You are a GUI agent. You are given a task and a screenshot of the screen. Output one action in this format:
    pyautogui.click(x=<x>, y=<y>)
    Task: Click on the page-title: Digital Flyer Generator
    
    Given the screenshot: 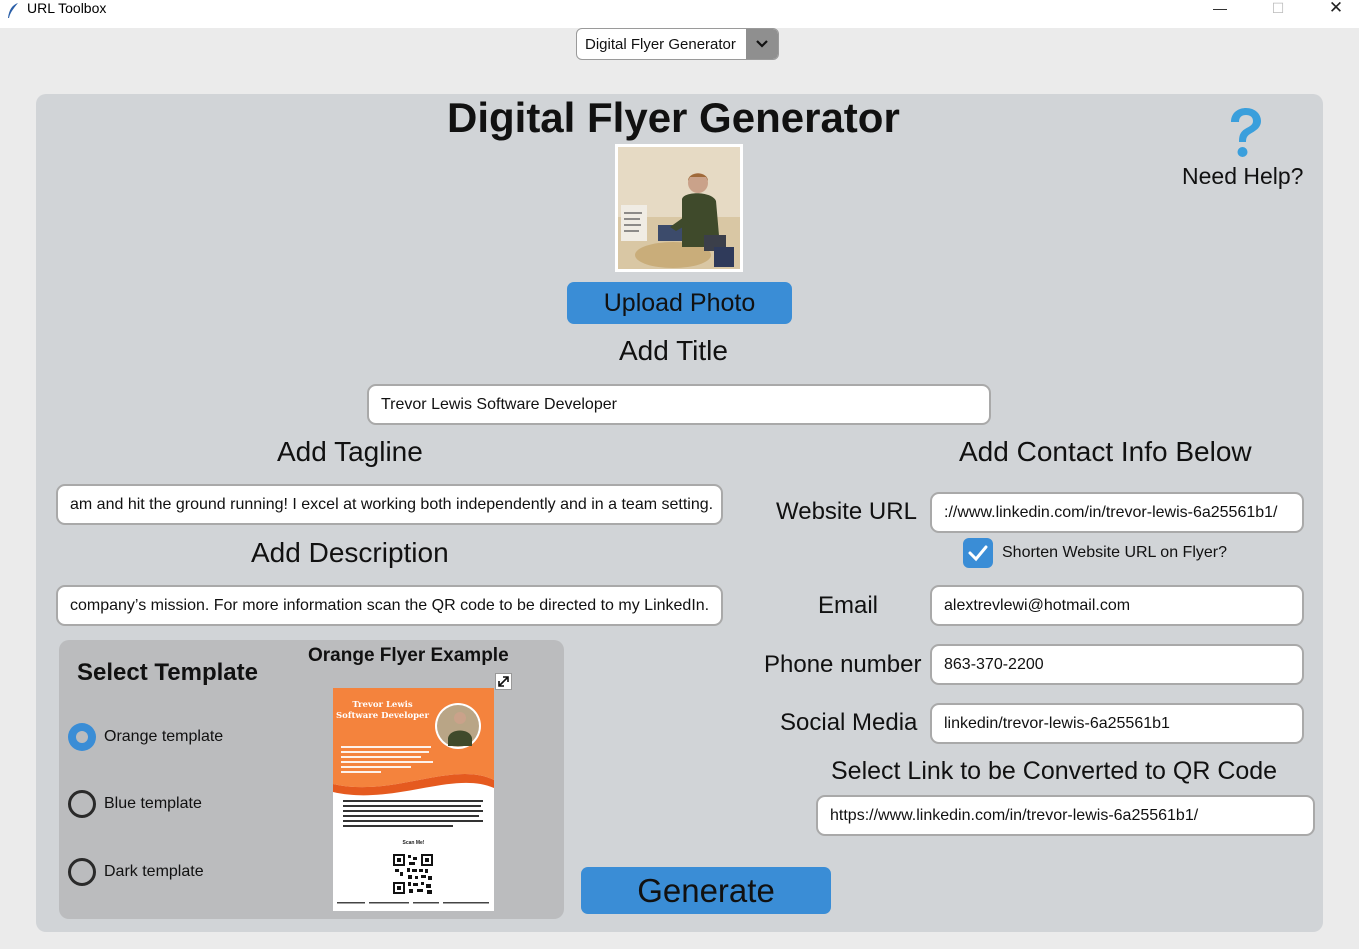 What is the action you would take?
    pyautogui.click(x=673, y=117)
    